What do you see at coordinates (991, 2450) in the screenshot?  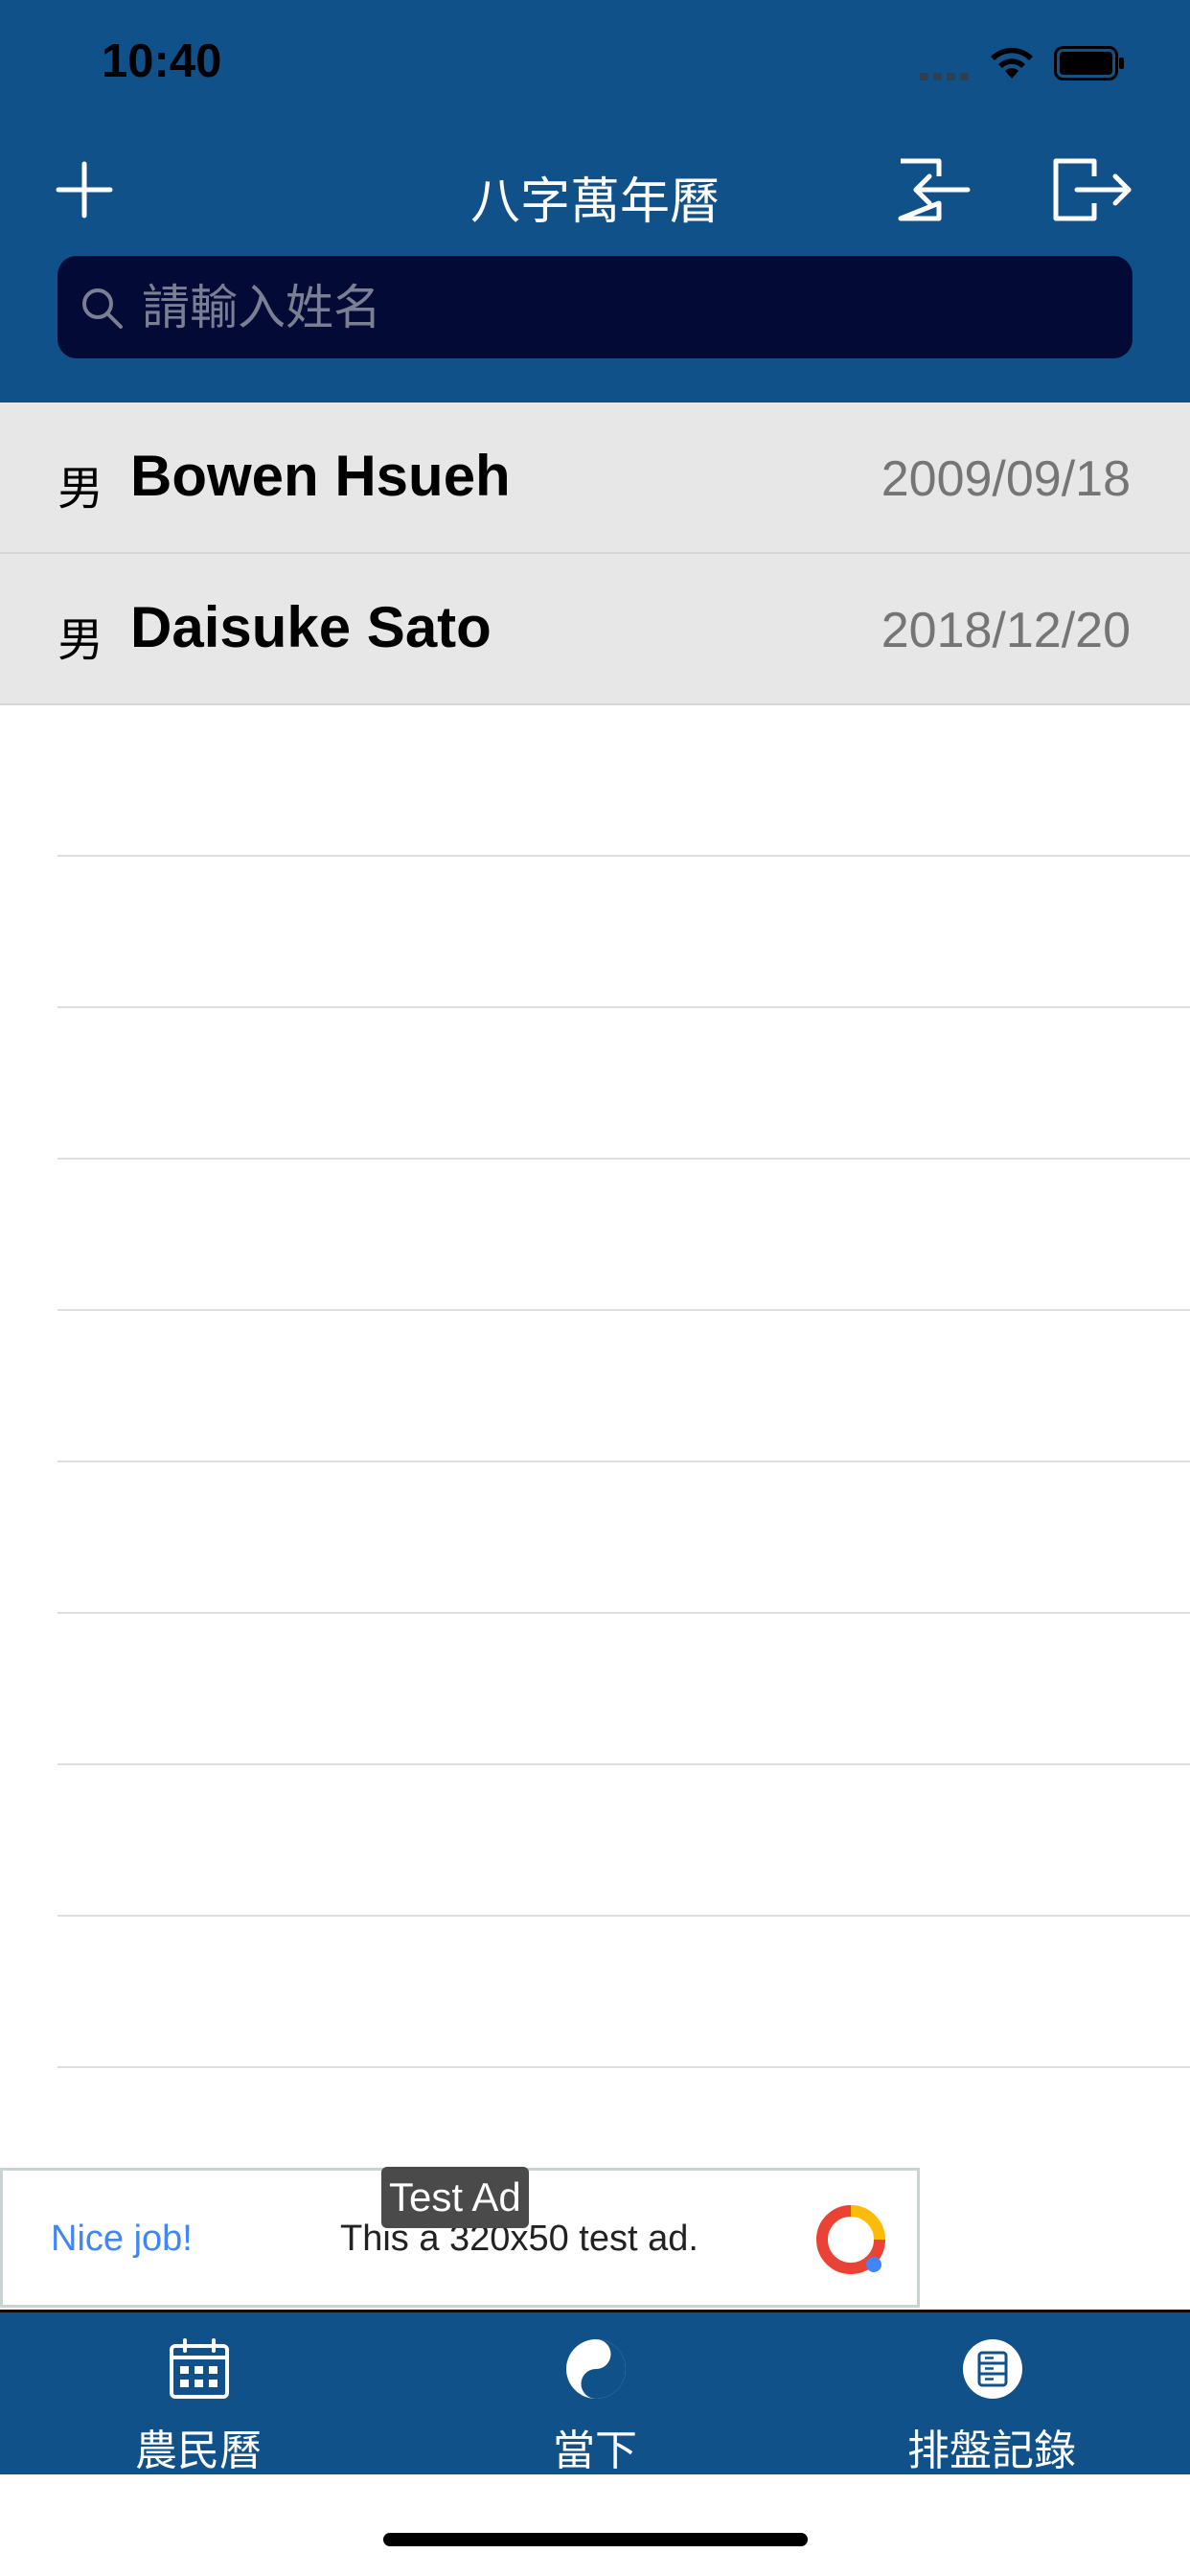 I see `tab-label: 排盤記錄` at bounding box center [991, 2450].